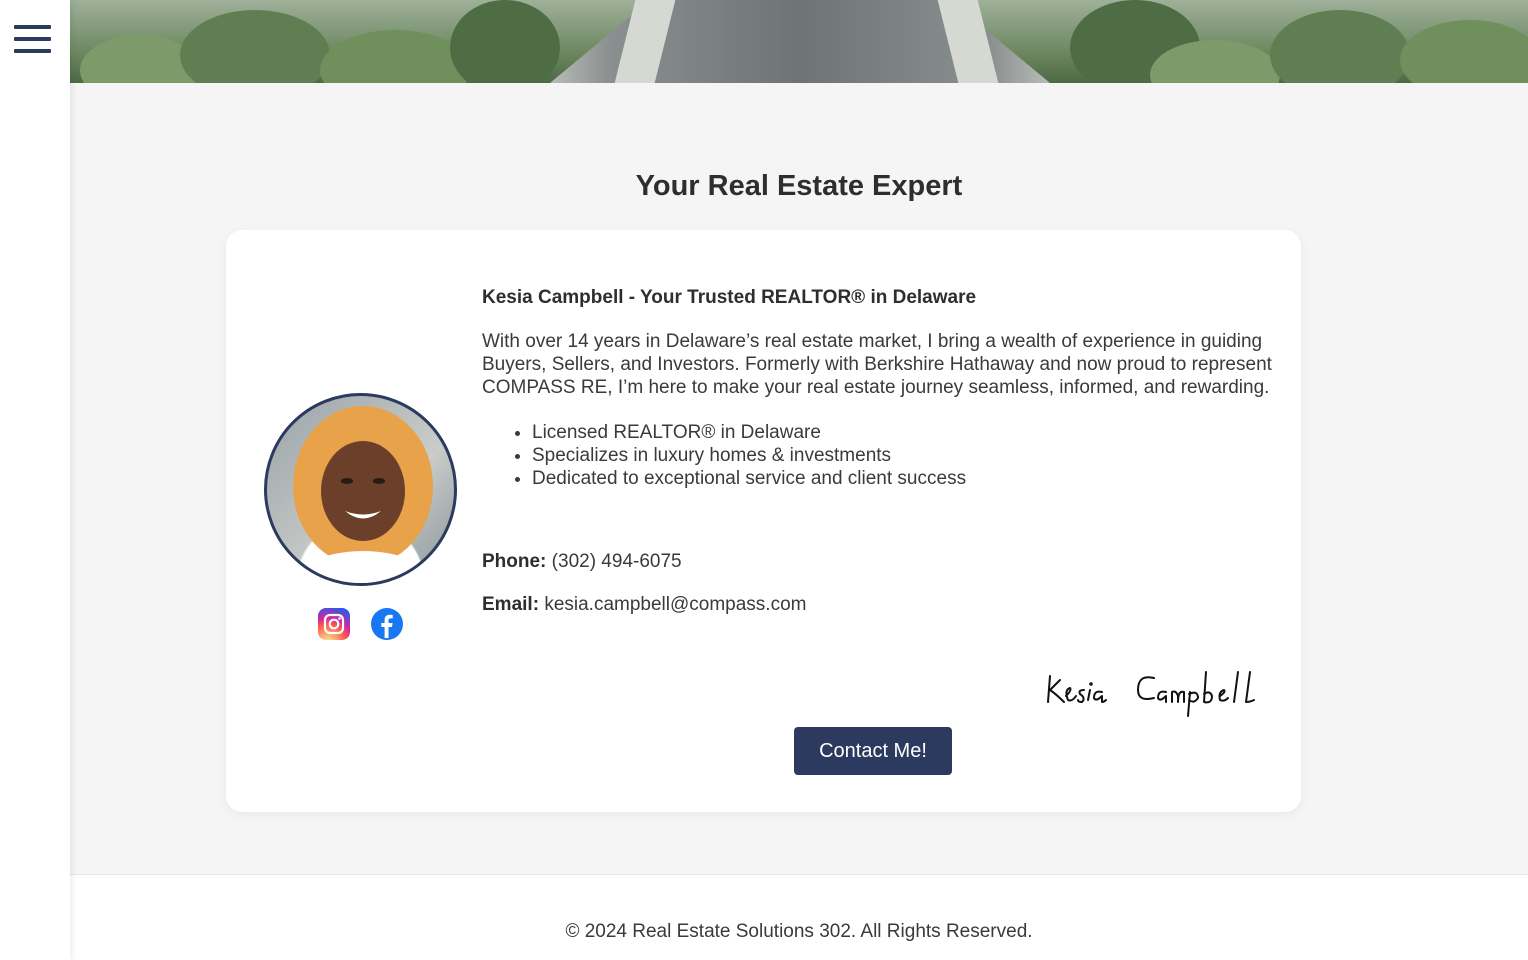  I want to click on email-label: Email:, so click(511, 604).